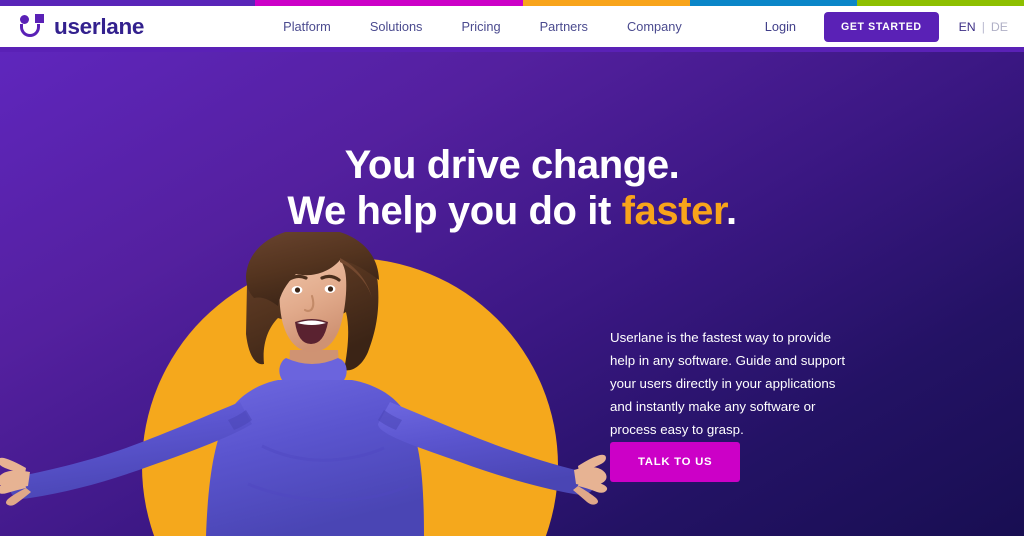 Image resolution: width=1024 pixels, height=536 pixels. I want to click on language-switcher: EN | DE, so click(983, 27).